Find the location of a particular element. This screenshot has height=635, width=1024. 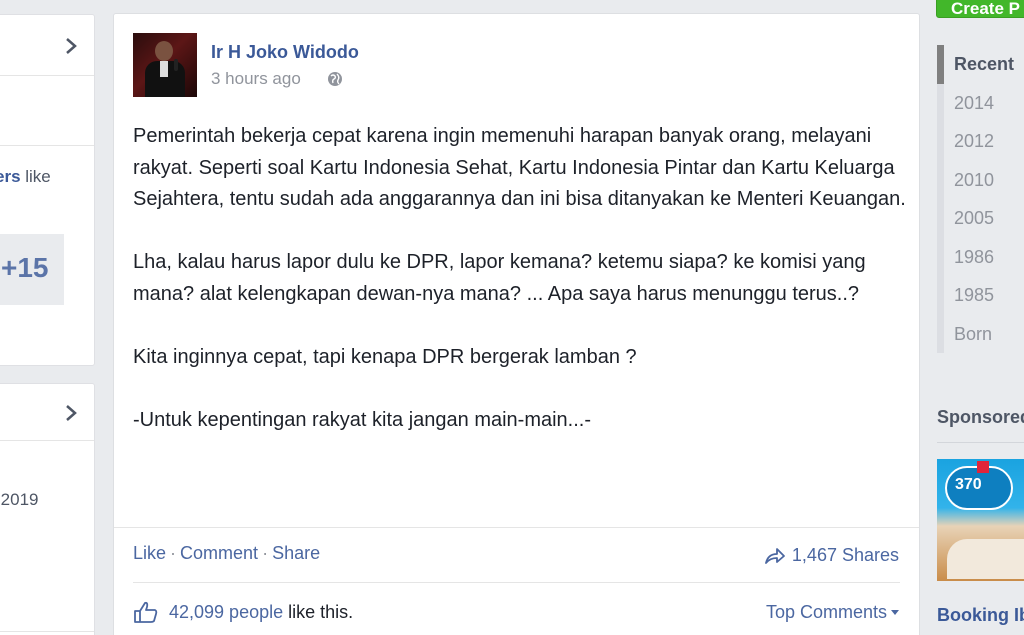

friends-like-text: ers like is located at coordinates (25, 177).